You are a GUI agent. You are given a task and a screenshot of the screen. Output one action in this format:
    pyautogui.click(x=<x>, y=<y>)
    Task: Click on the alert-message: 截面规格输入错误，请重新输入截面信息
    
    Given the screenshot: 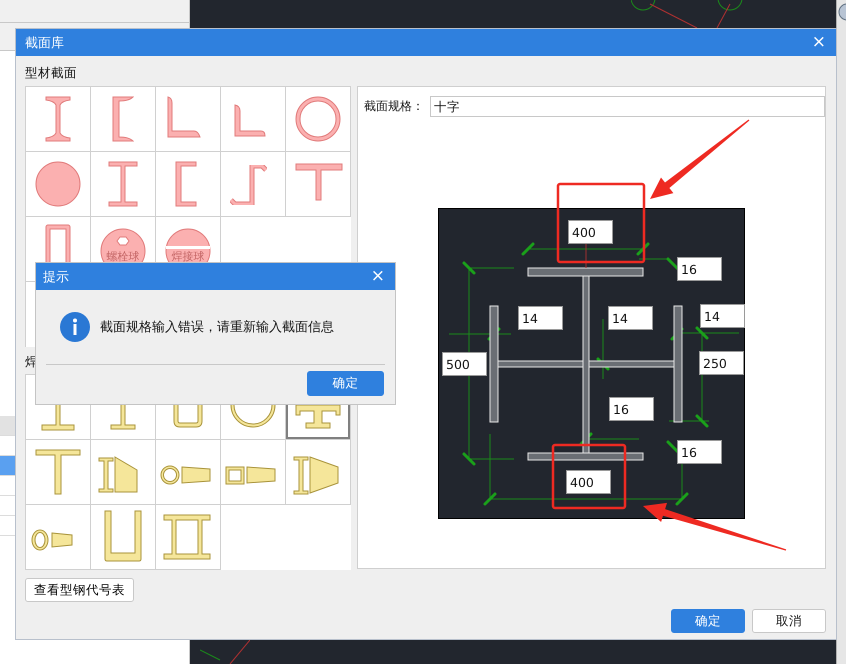 What is the action you would take?
    pyautogui.click(x=217, y=327)
    